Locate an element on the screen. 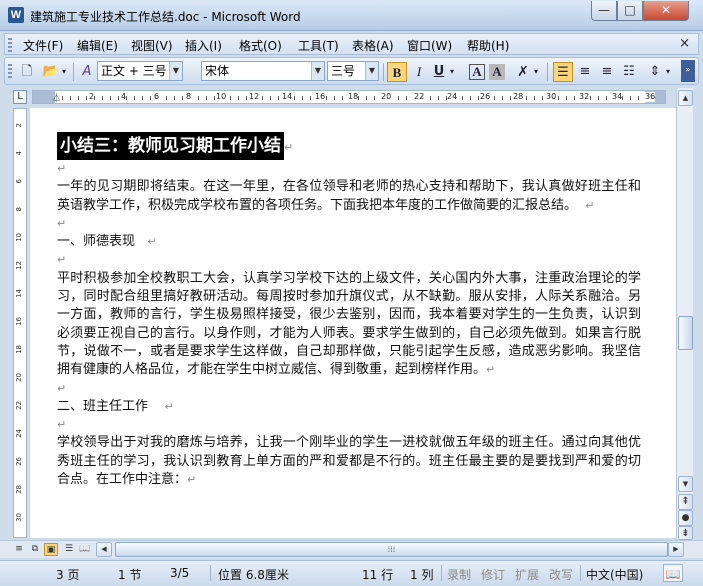  horizontal-scroll-thumb: ⁞⁞⁞ is located at coordinates (391, 549).